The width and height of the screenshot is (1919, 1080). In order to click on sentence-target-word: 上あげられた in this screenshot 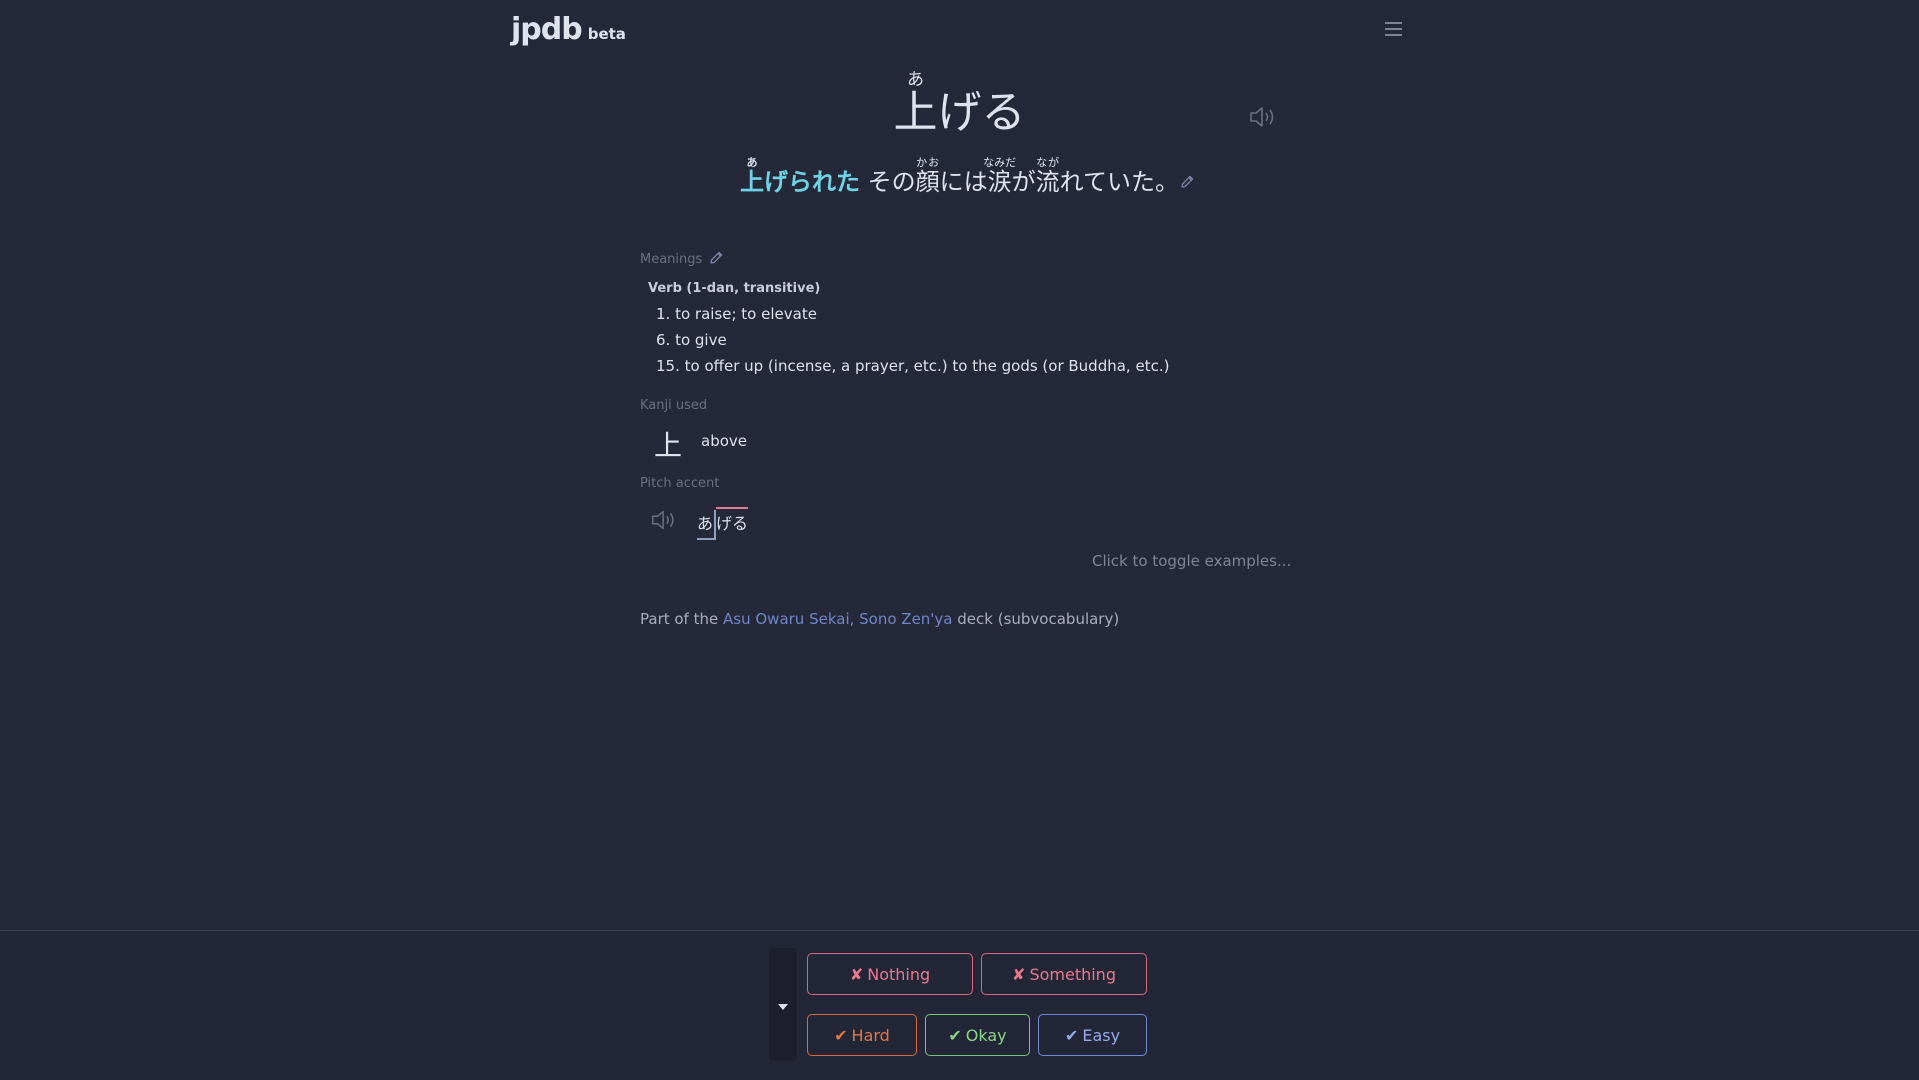, I will do `click(800, 176)`.